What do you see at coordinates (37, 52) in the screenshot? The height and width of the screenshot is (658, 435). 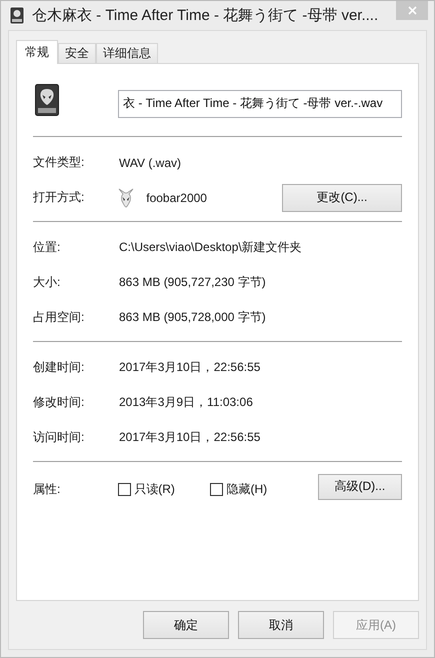 I see `tab: 常规` at bounding box center [37, 52].